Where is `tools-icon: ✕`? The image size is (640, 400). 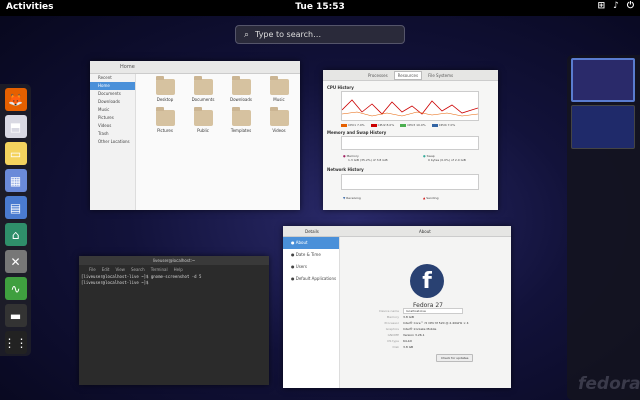
tools-icon: ✕ is located at coordinates (15, 261).